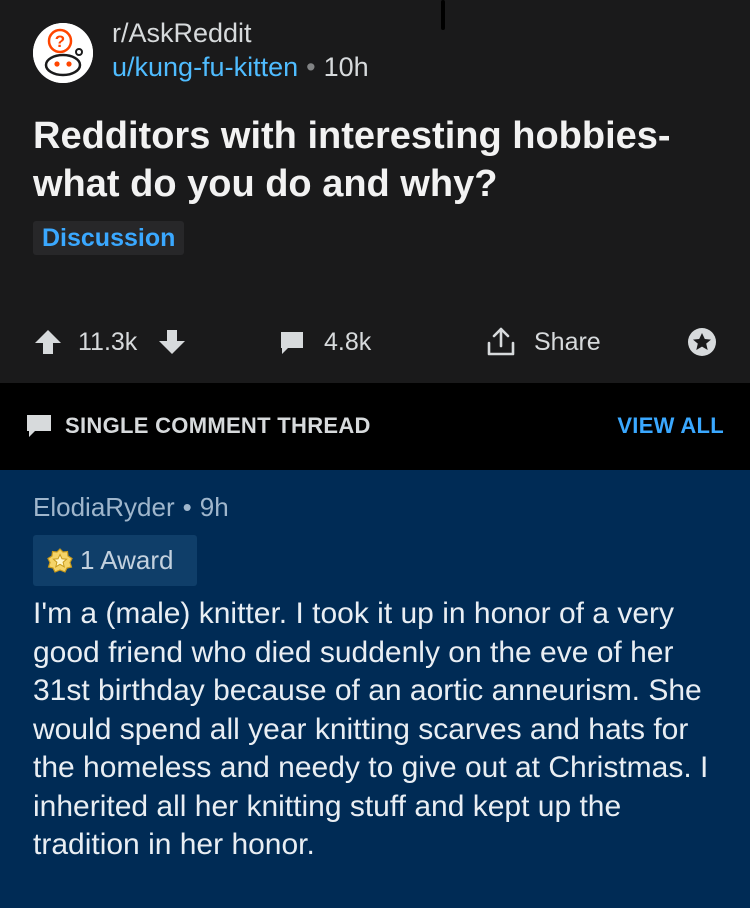 Image resolution: width=750 pixels, height=908 pixels. What do you see at coordinates (443, 15) in the screenshot?
I see `status-bar-fragment` at bounding box center [443, 15].